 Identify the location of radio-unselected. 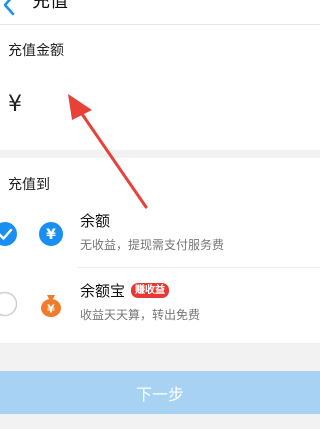
(10, 304).